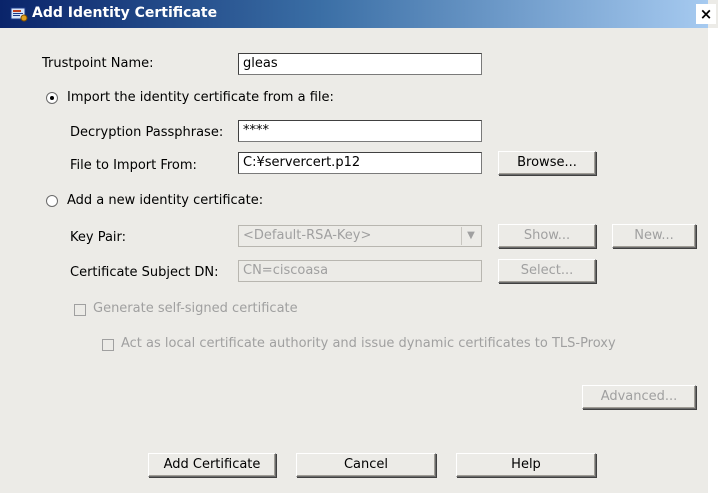 Image resolution: width=718 pixels, height=493 pixels. I want to click on close-icon: ×, so click(706, 14).